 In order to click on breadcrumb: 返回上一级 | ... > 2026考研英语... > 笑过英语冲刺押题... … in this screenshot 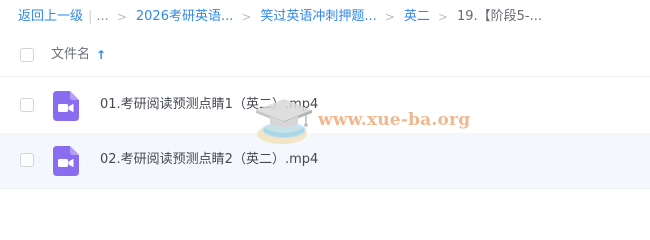, I will do `click(334, 17)`.